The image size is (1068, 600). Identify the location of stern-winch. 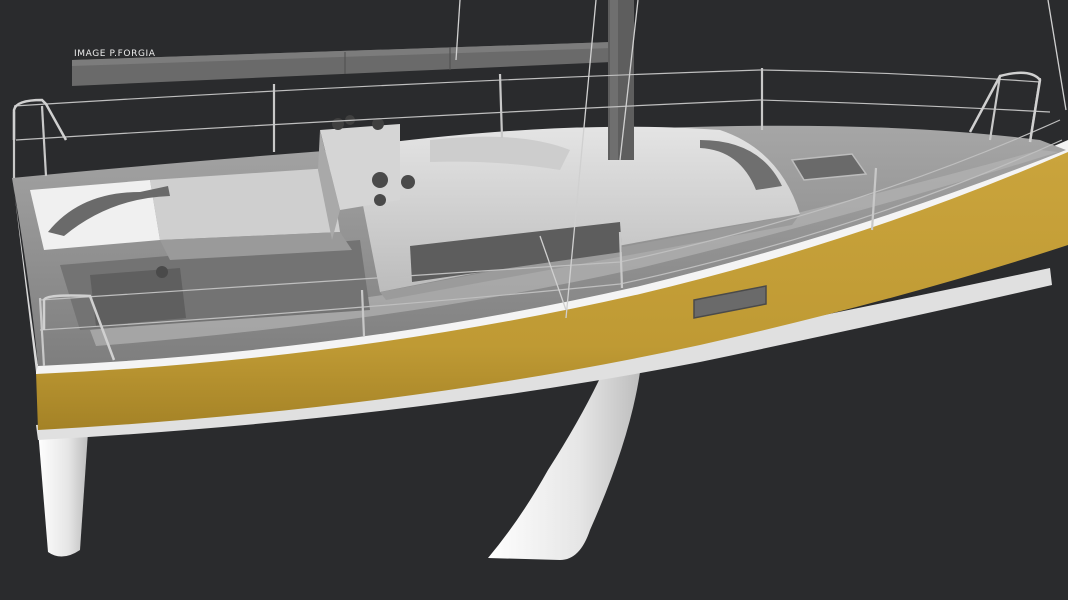
(162, 272).